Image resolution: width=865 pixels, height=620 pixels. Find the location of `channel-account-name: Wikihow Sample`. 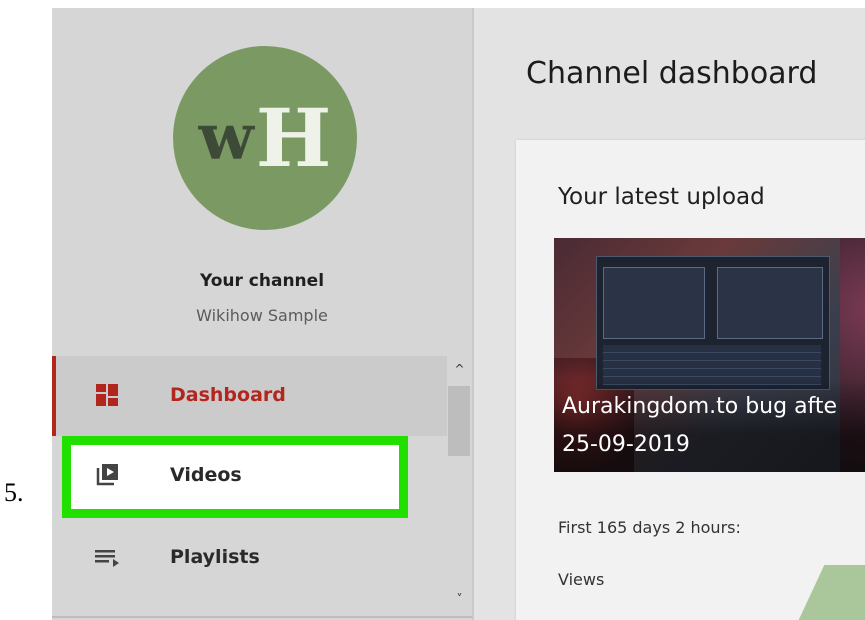

channel-account-name: Wikihow Sample is located at coordinates (262, 315).